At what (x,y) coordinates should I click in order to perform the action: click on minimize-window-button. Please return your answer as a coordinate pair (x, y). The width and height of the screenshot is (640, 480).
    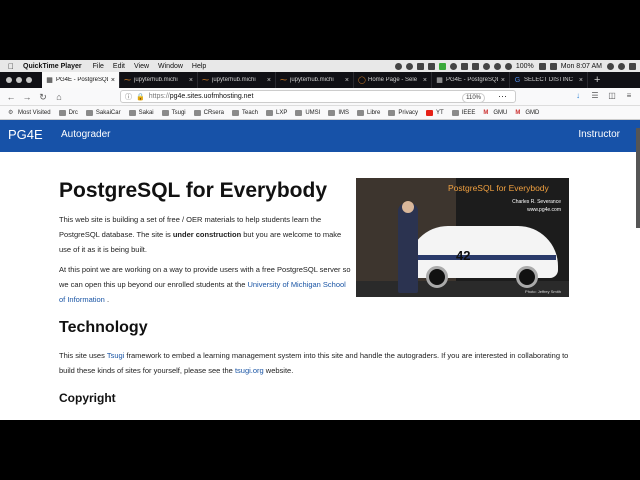
    Looking at the image, I should click on (19, 80).